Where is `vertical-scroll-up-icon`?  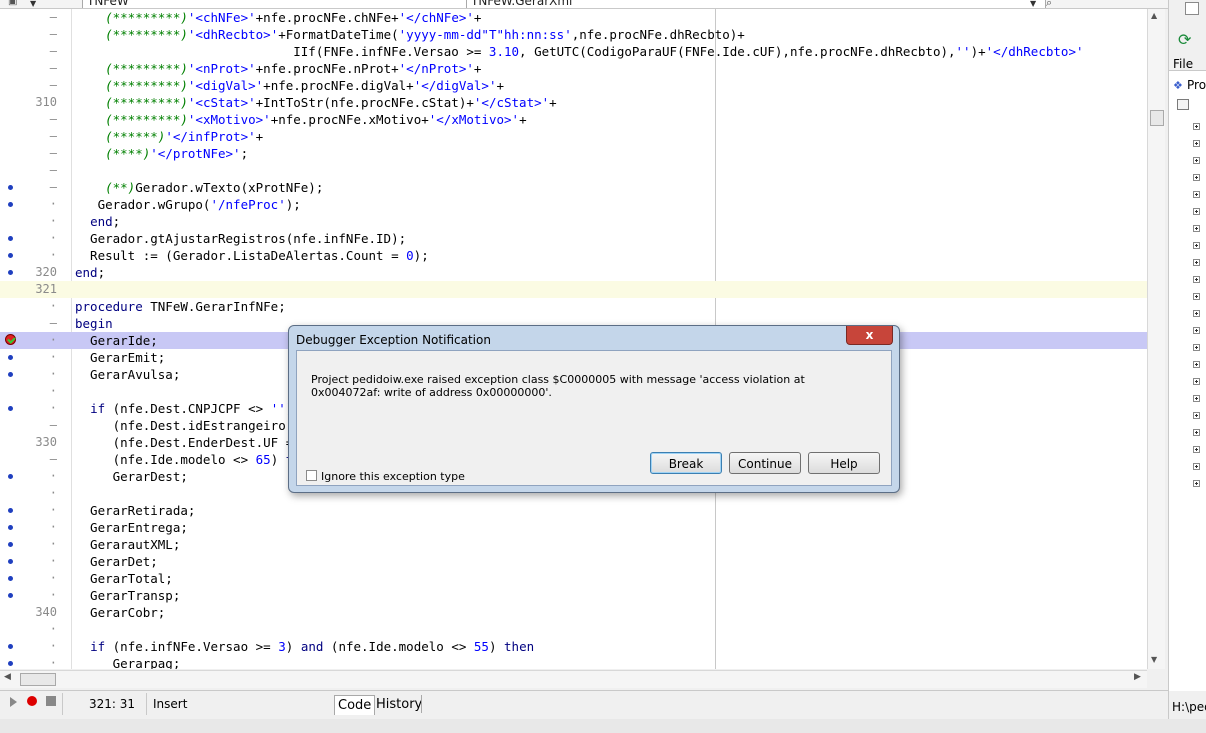
vertical-scroll-up-icon is located at coordinates (1192, 8).